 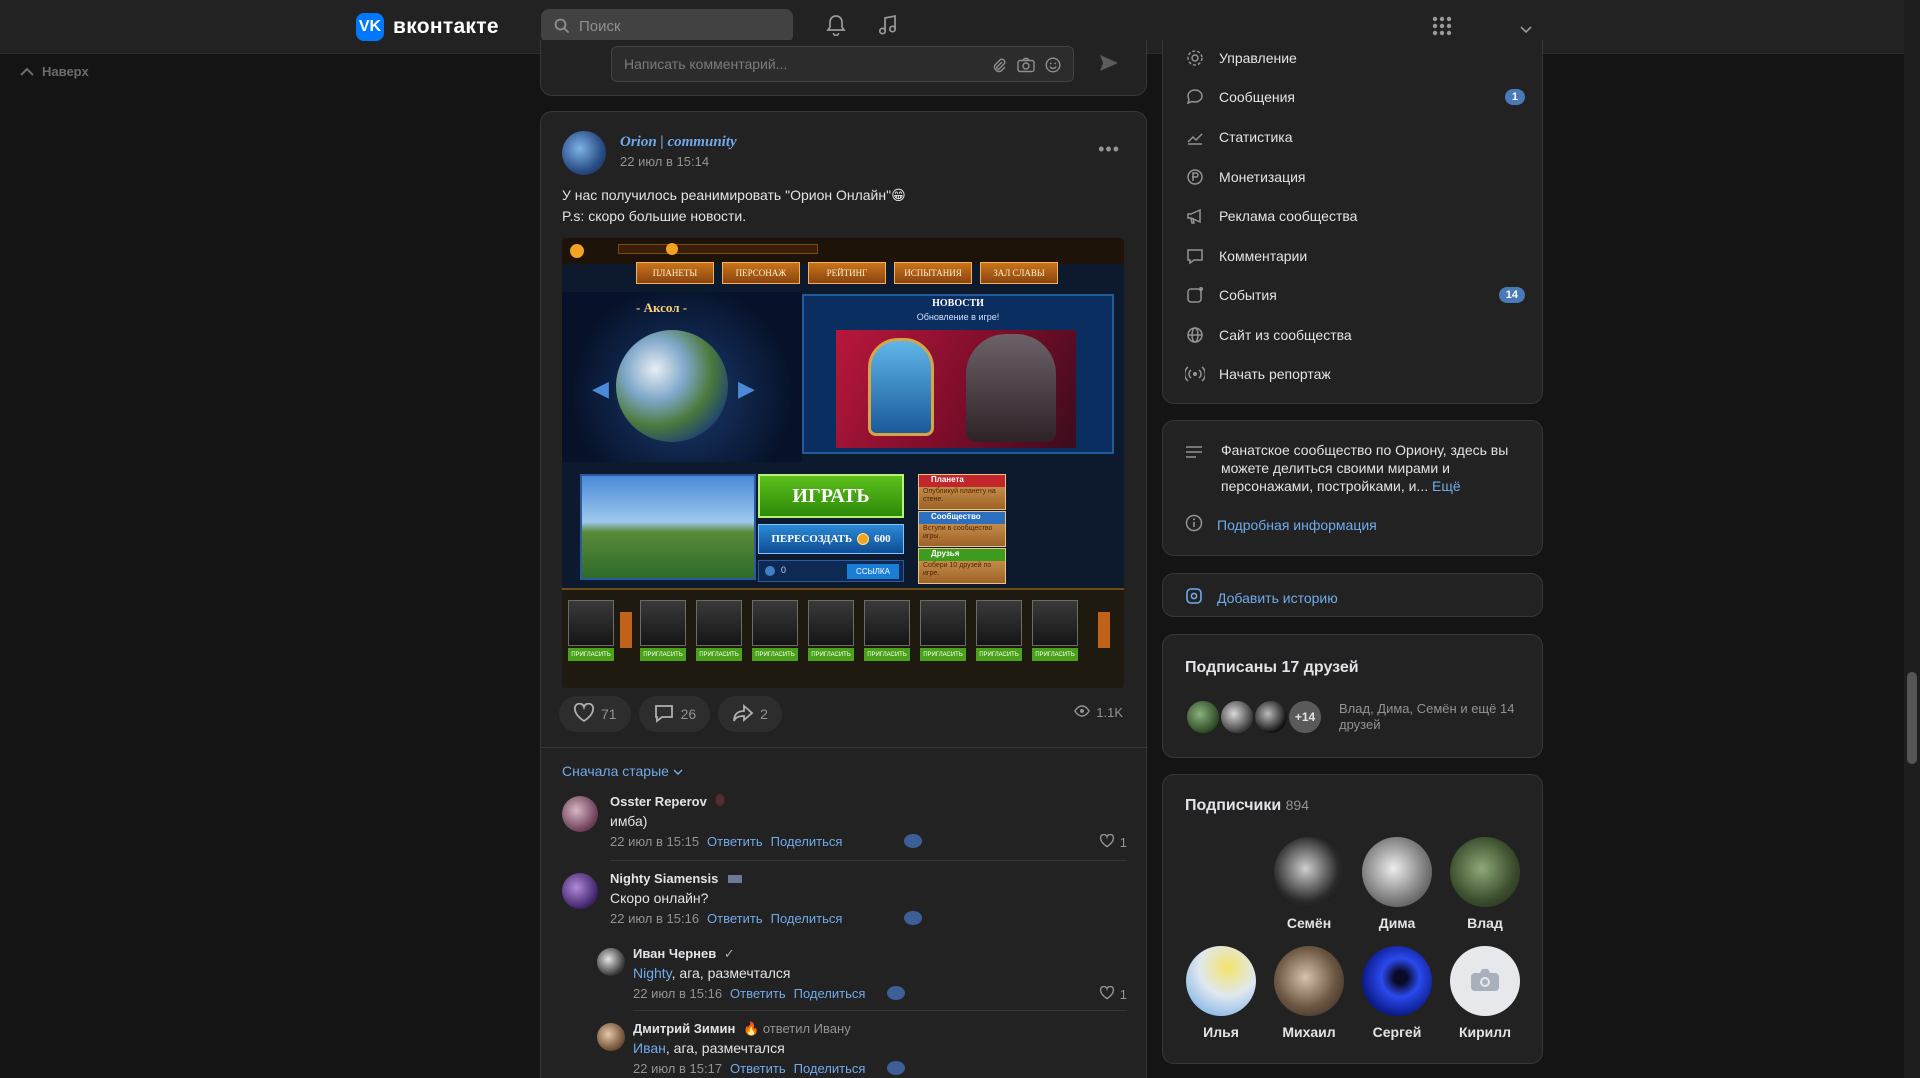 I want to click on commenter-name: Nighty Siamensis, so click(x=676, y=878).